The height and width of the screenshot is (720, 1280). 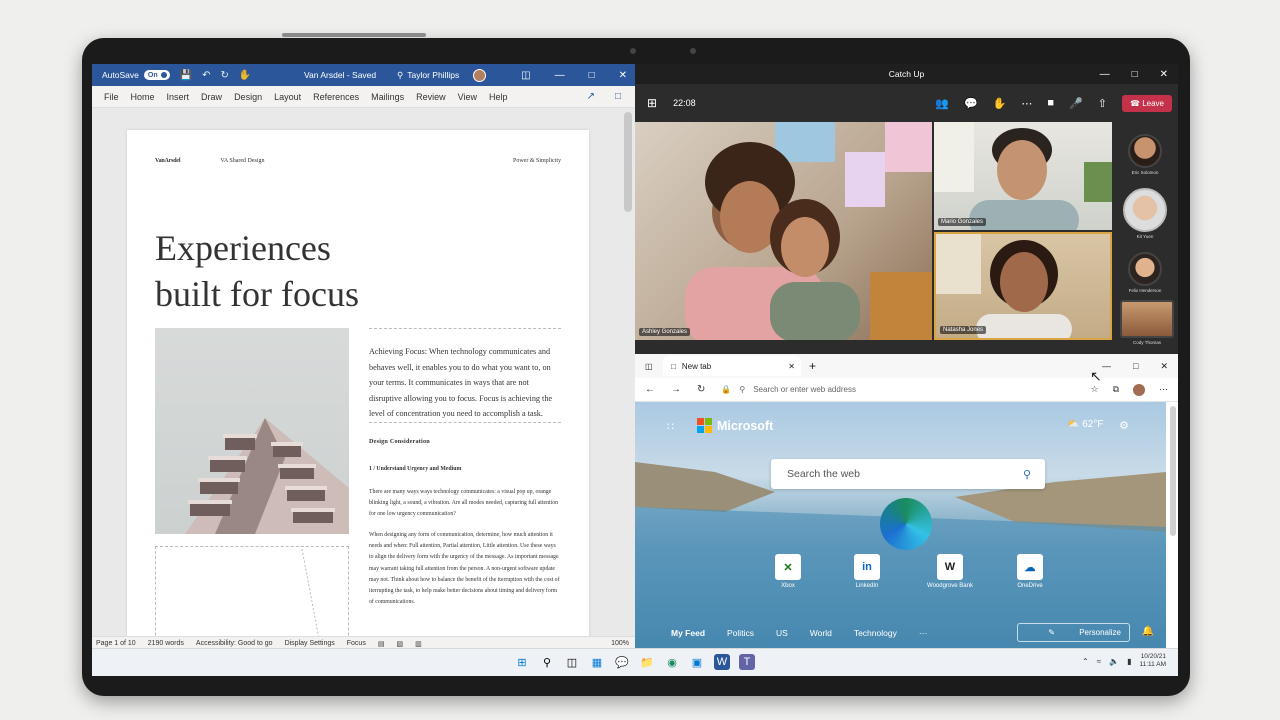 What do you see at coordinates (287, 97) in the screenshot?
I see `menu-layout: Layout` at bounding box center [287, 97].